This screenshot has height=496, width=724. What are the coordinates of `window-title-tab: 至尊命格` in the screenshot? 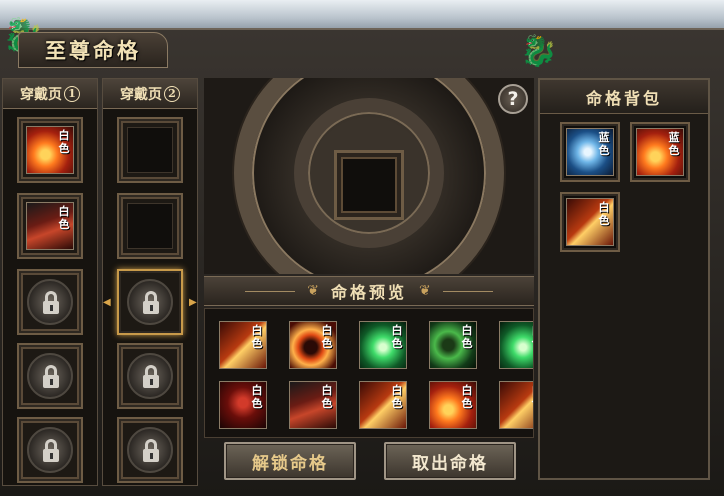 It's located at (93, 50).